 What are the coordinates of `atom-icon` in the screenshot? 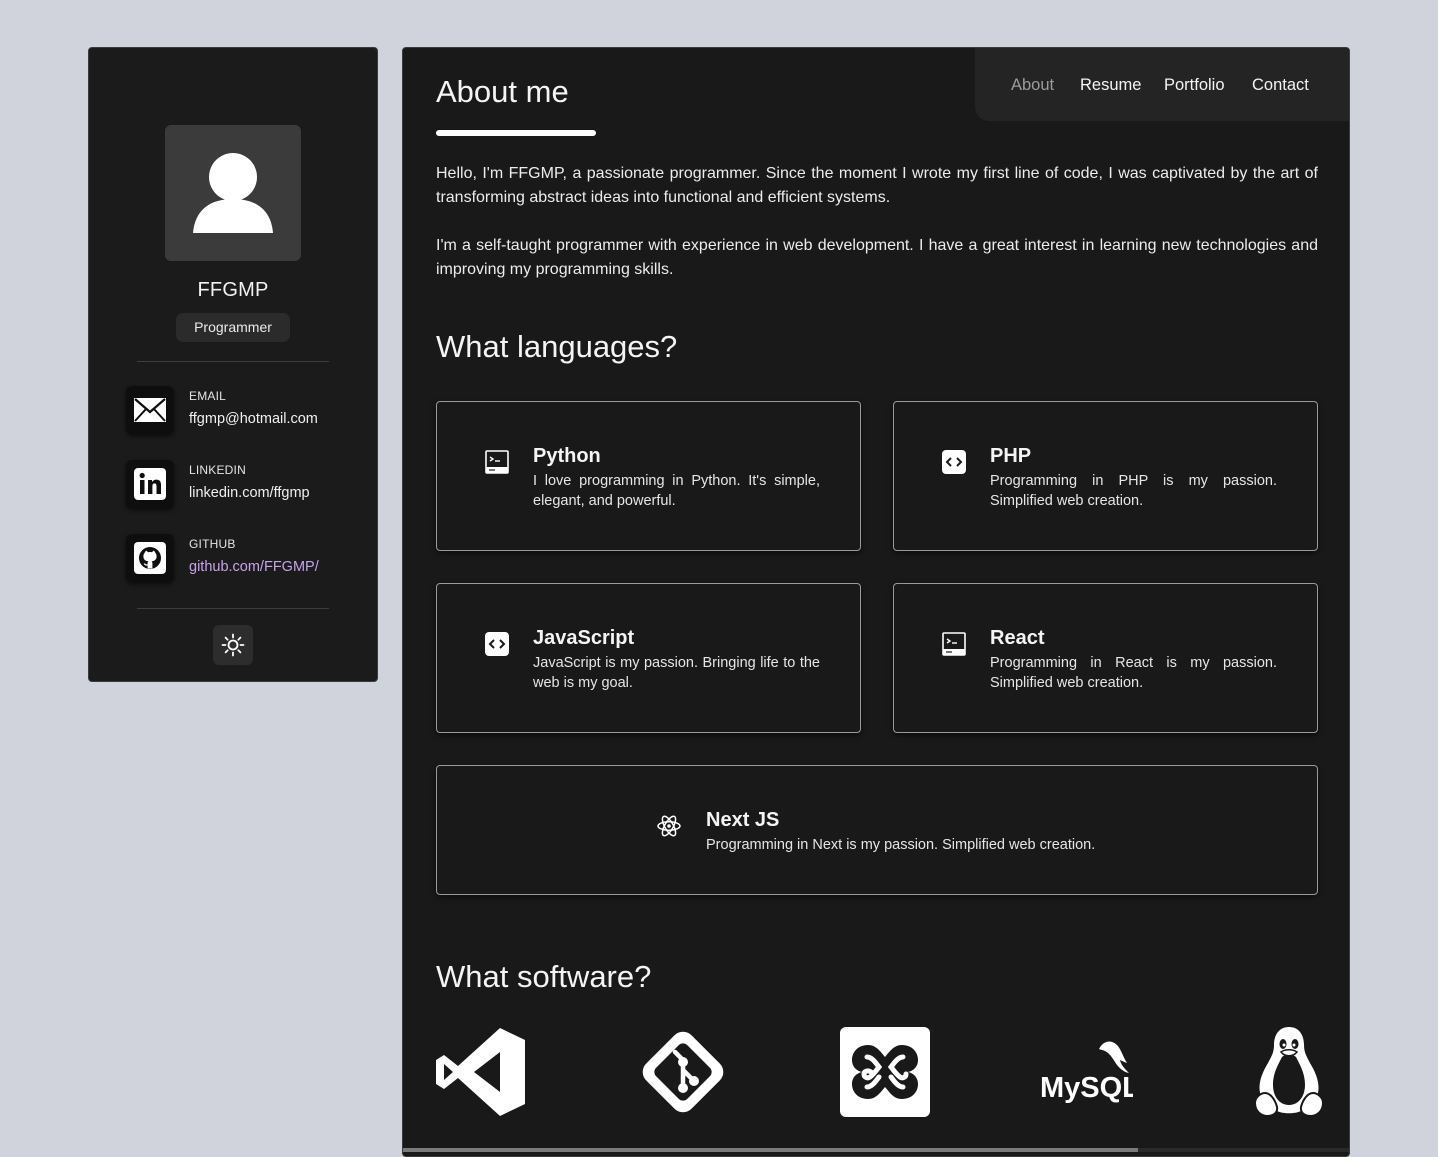 It's located at (669, 826).